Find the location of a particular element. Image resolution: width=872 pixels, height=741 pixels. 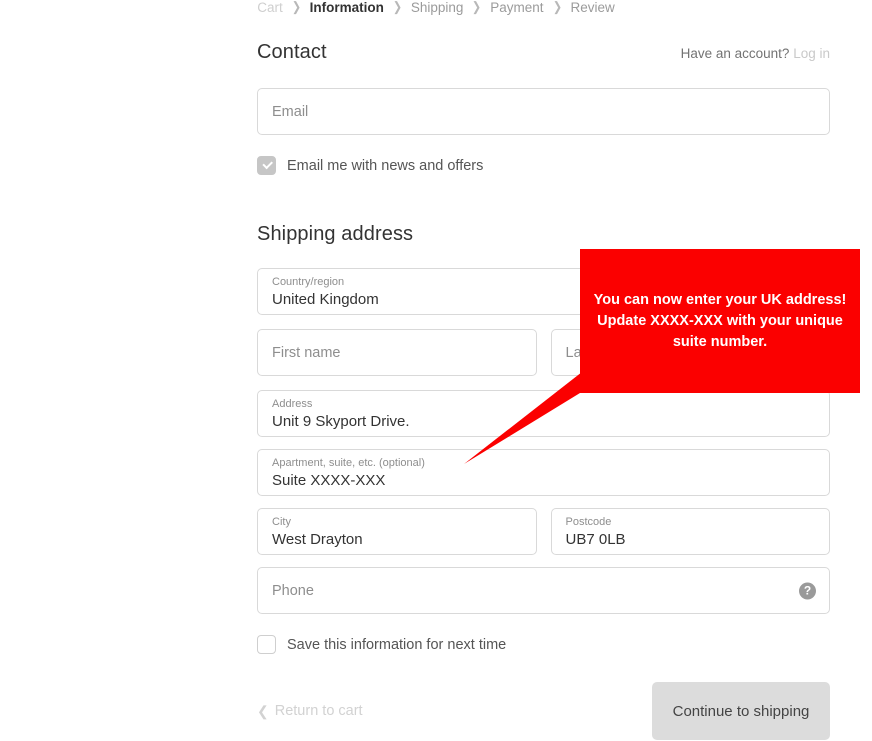

city-field: City West Drayton is located at coordinates (397, 531).